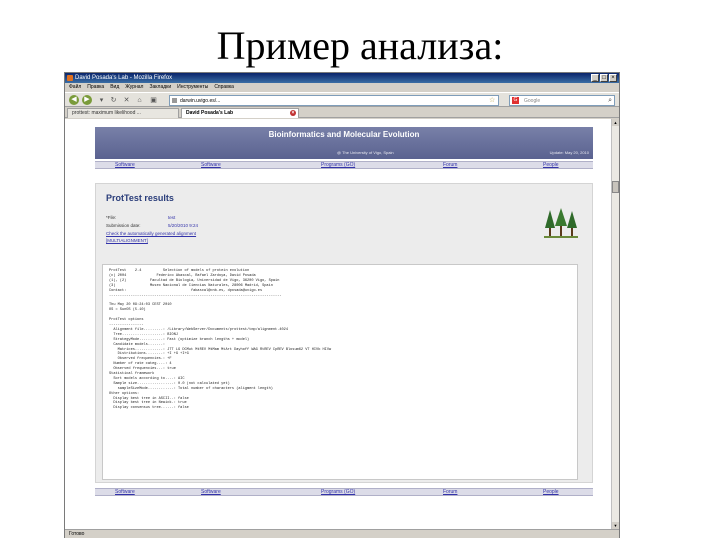 This screenshot has height=540, width=720. I want to click on page-icon, so click(174, 100).